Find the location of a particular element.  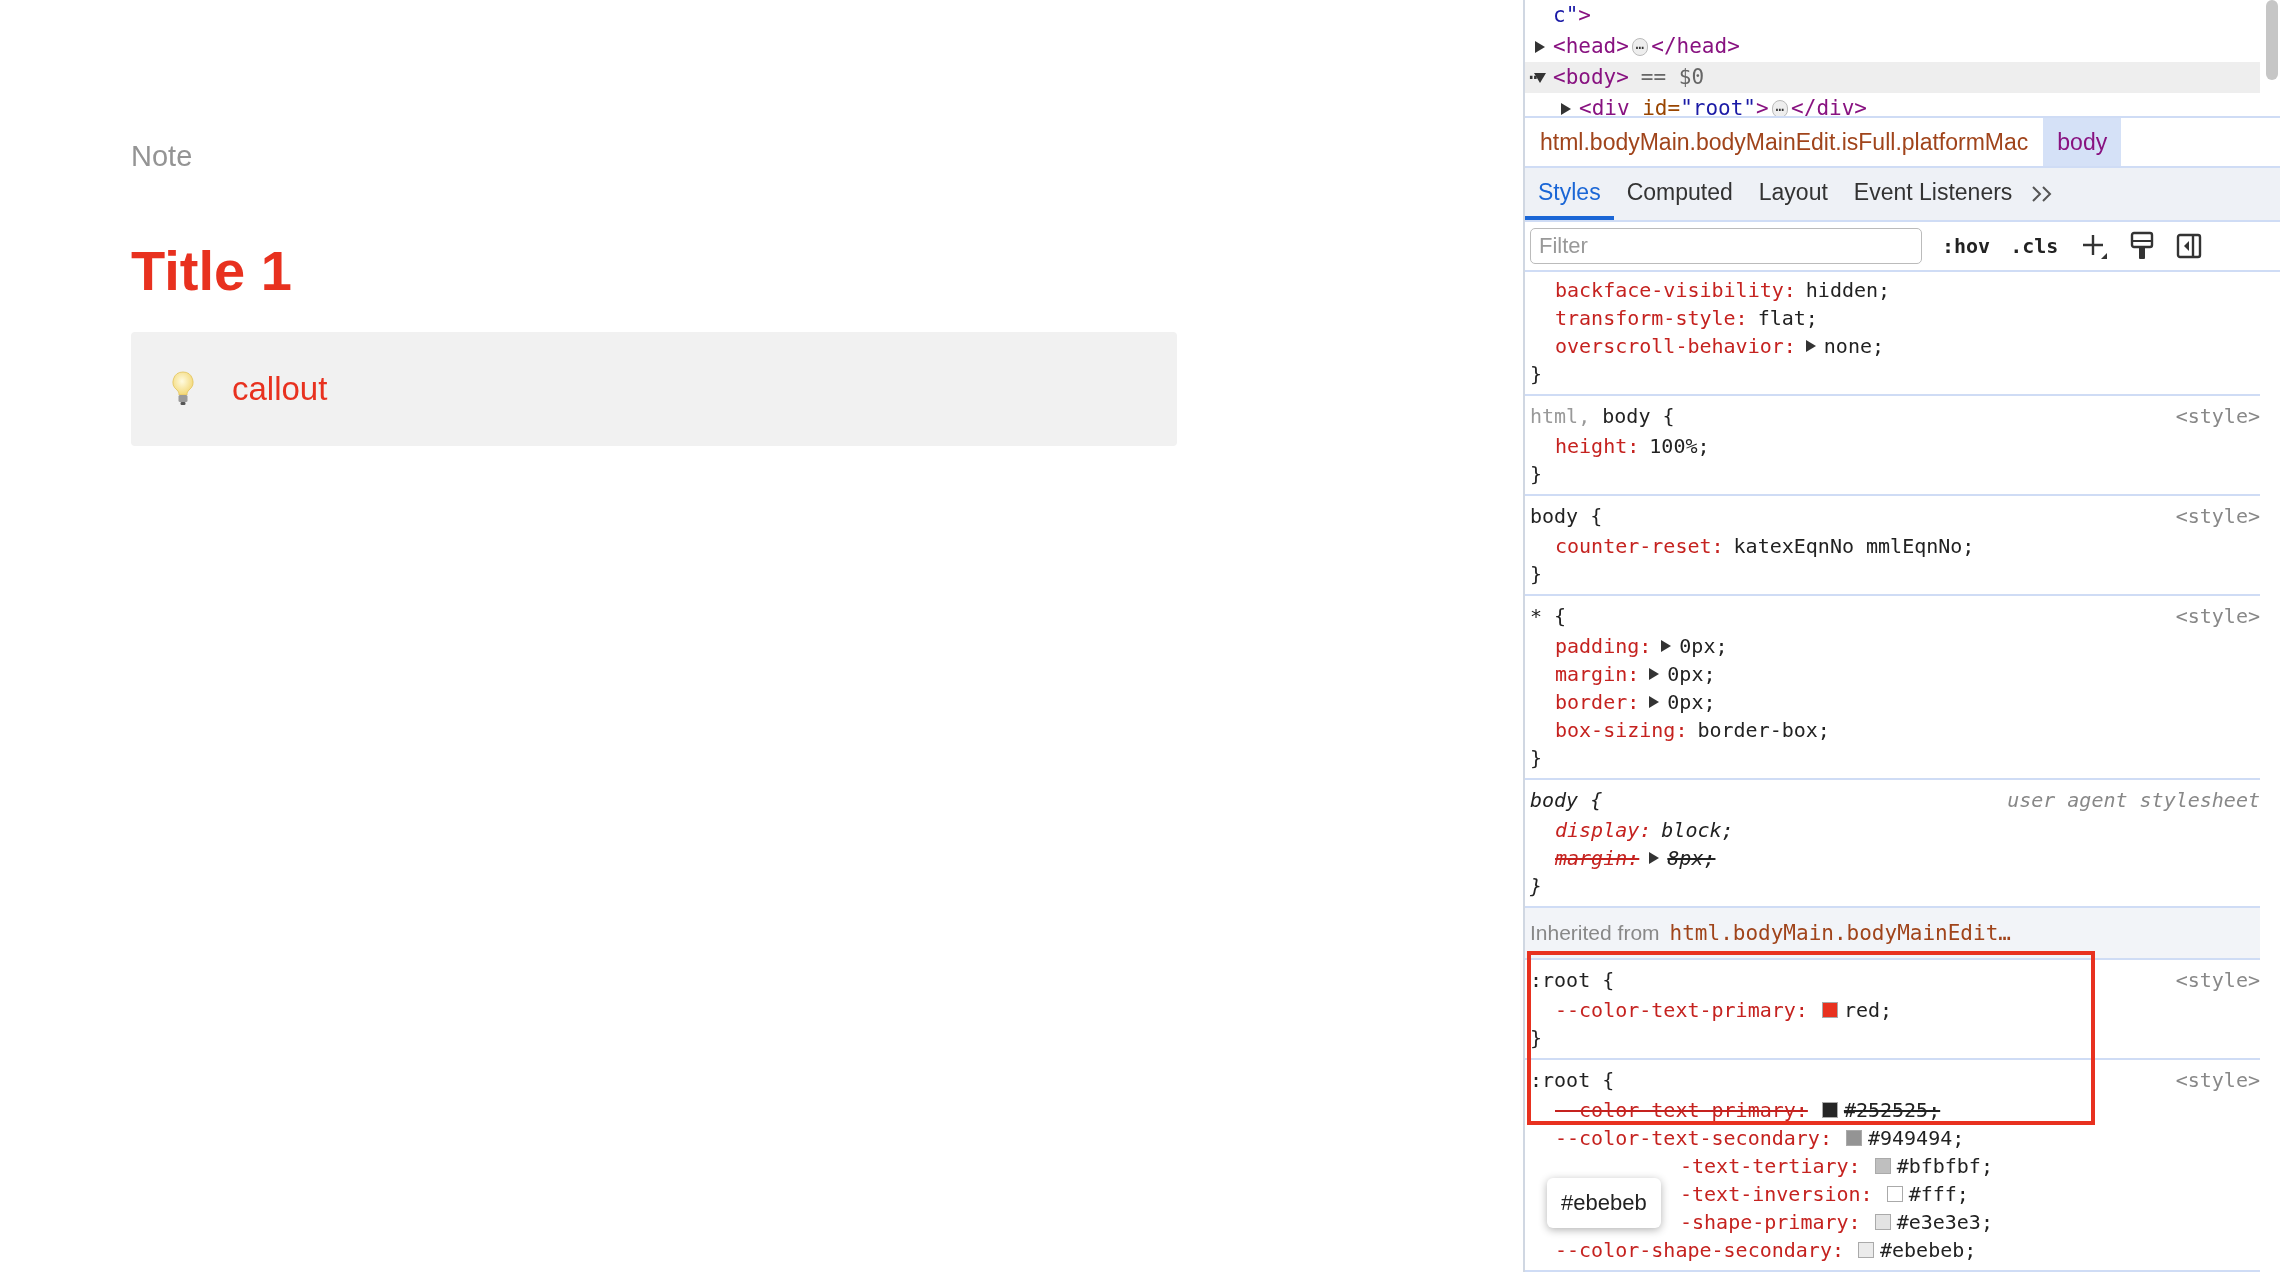

dom-token: == $0 is located at coordinates (1672, 77).